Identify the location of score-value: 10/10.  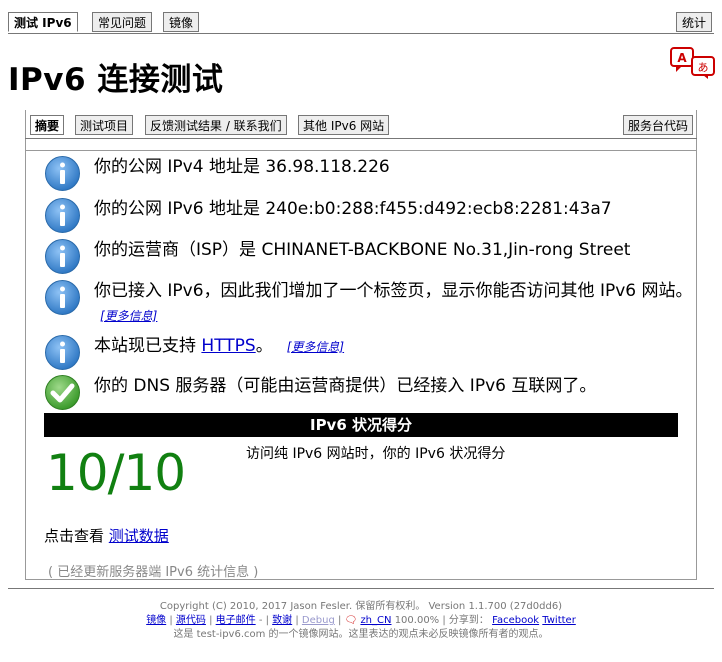
(116, 473).